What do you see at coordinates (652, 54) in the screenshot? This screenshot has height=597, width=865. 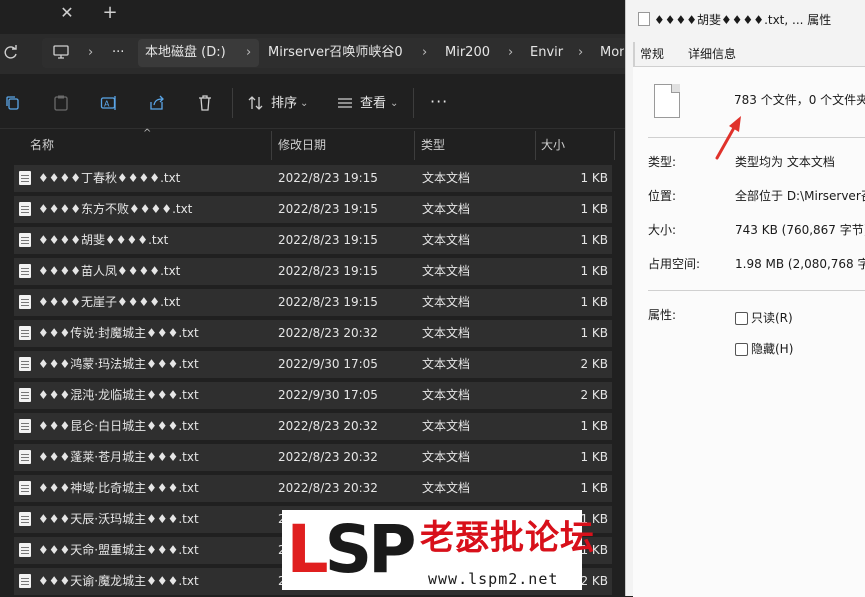 I see `tab-general: 常规` at bounding box center [652, 54].